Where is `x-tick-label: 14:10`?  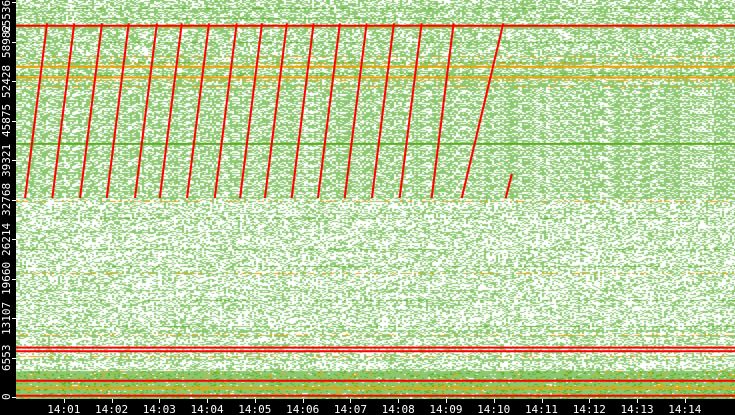 x-tick-label: 14:10 is located at coordinates (494, 409).